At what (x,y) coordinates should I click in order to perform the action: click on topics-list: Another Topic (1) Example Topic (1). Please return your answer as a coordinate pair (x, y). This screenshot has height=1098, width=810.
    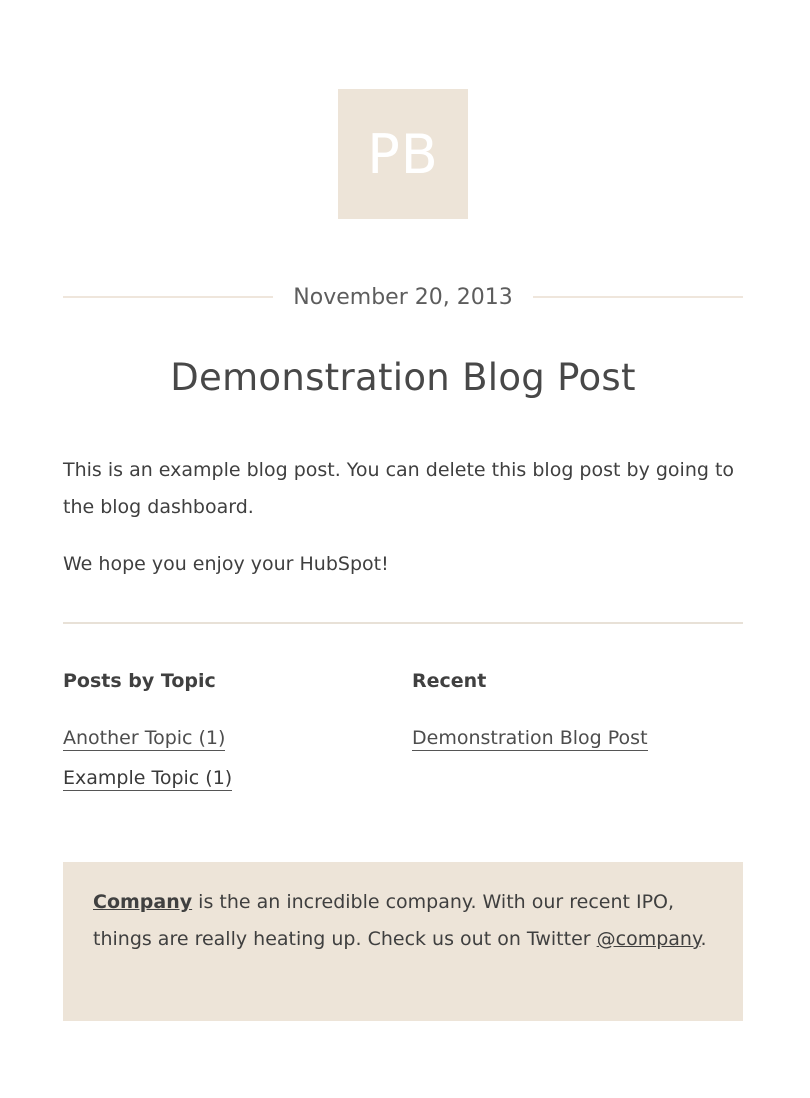
    Looking at the image, I should click on (148, 767).